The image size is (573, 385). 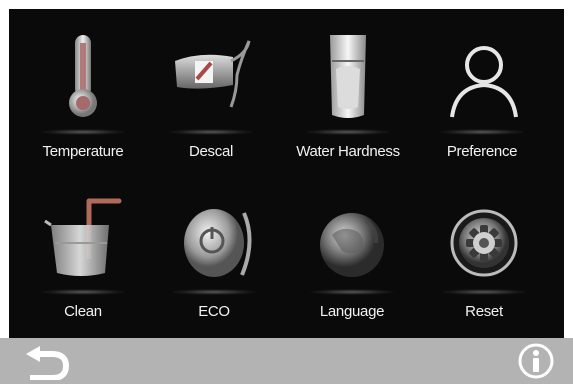 What do you see at coordinates (352, 236) in the screenshot?
I see `globe-icon` at bounding box center [352, 236].